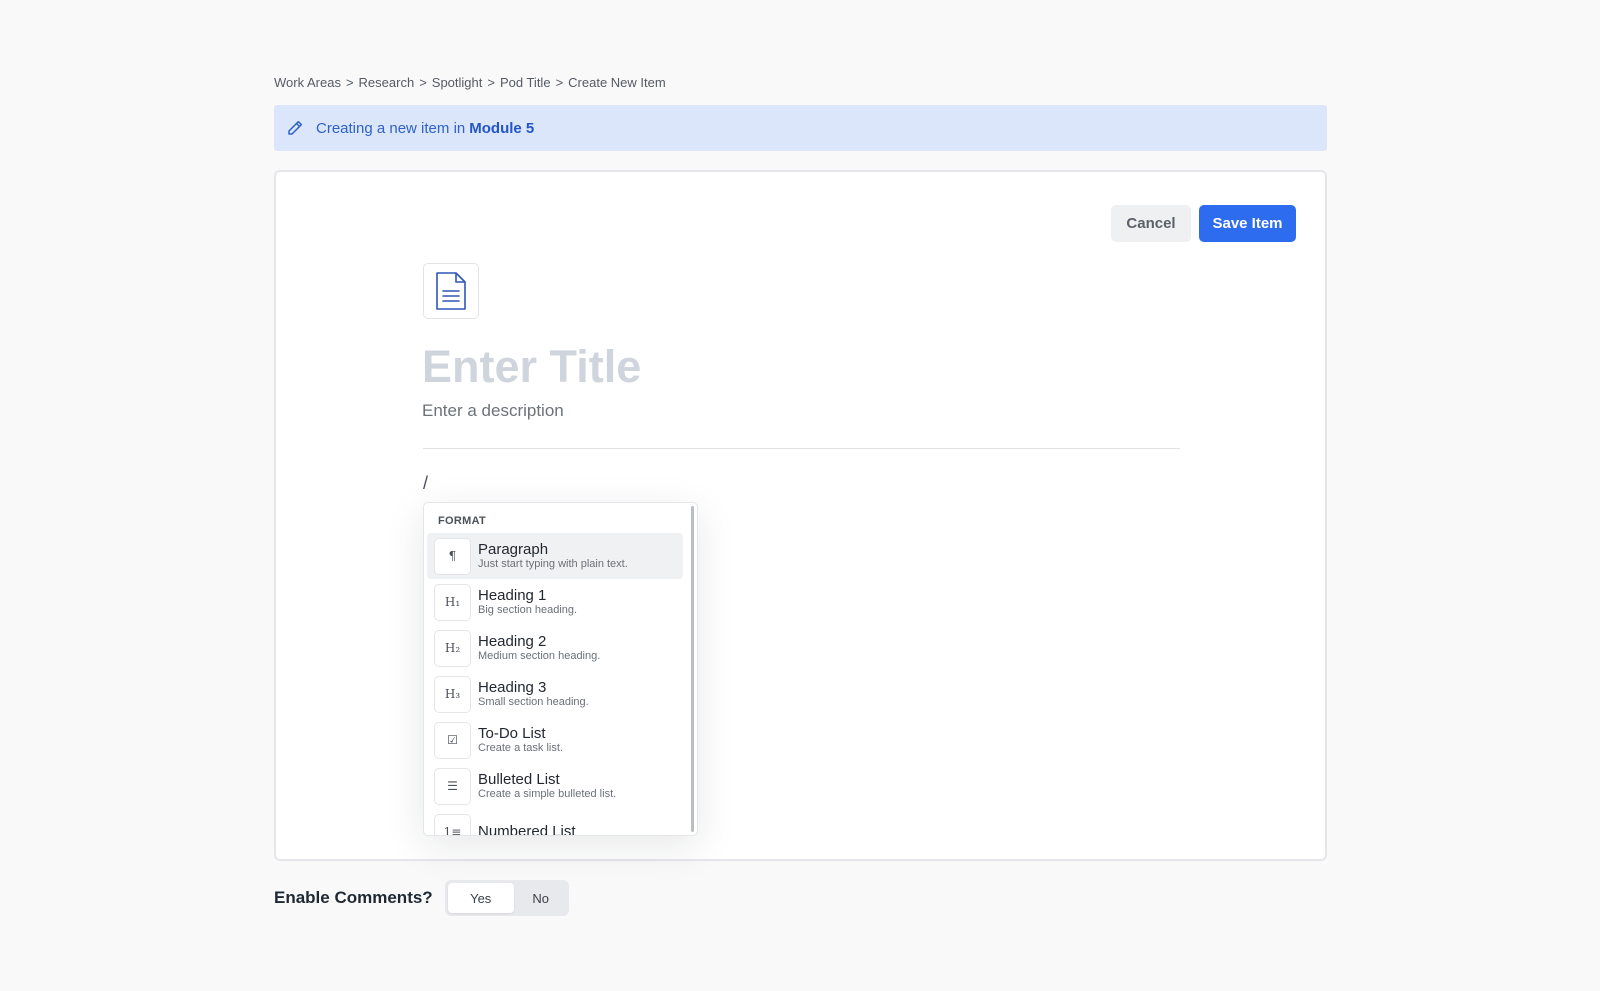  Describe the element at coordinates (512, 595) in the screenshot. I see `menu-item-label: Heading 1` at that location.